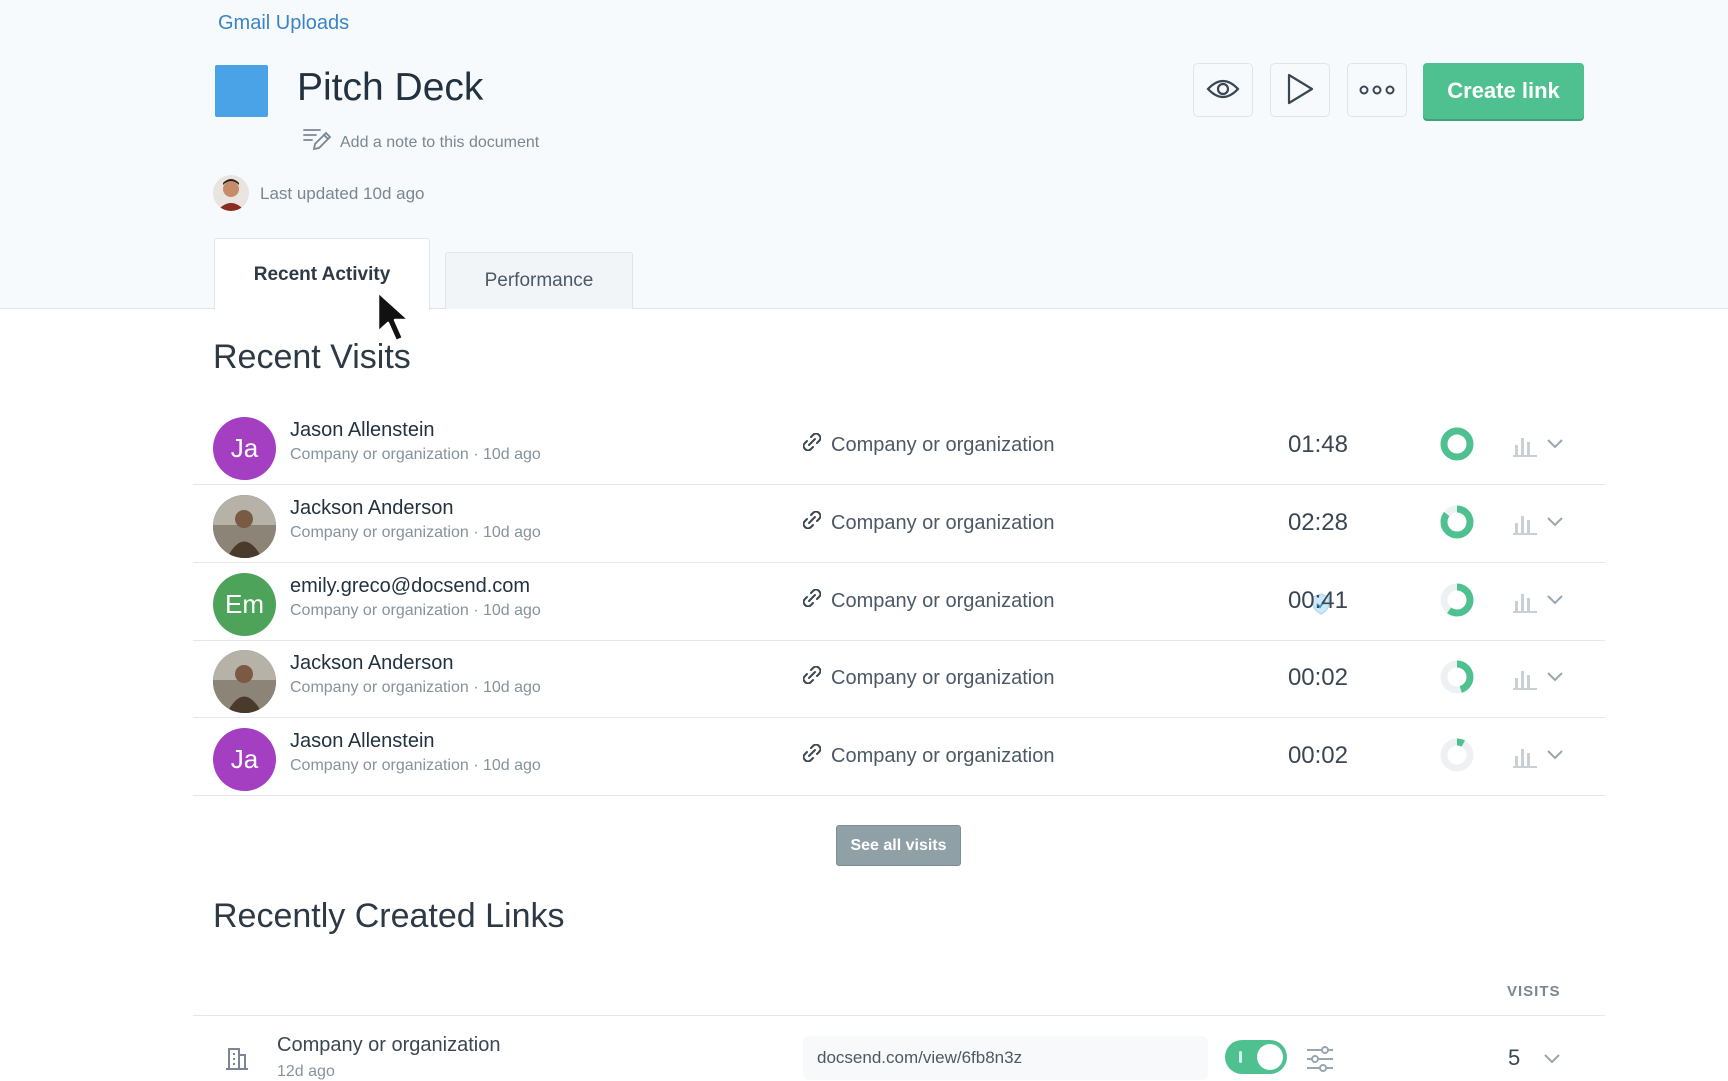 This screenshot has height=1081, width=1728. What do you see at coordinates (1317, 444) in the screenshot?
I see `visit-duration: 01:48` at bounding box center [1317, 444].